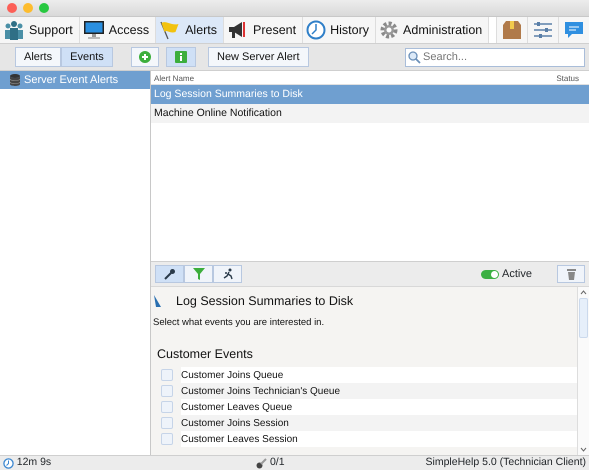 The height and width of the screenshot is (470, 589). What do you see at coordinates (574, 30) in the screenshot?
I see `chat-icon` at bounding box center [574, 30].